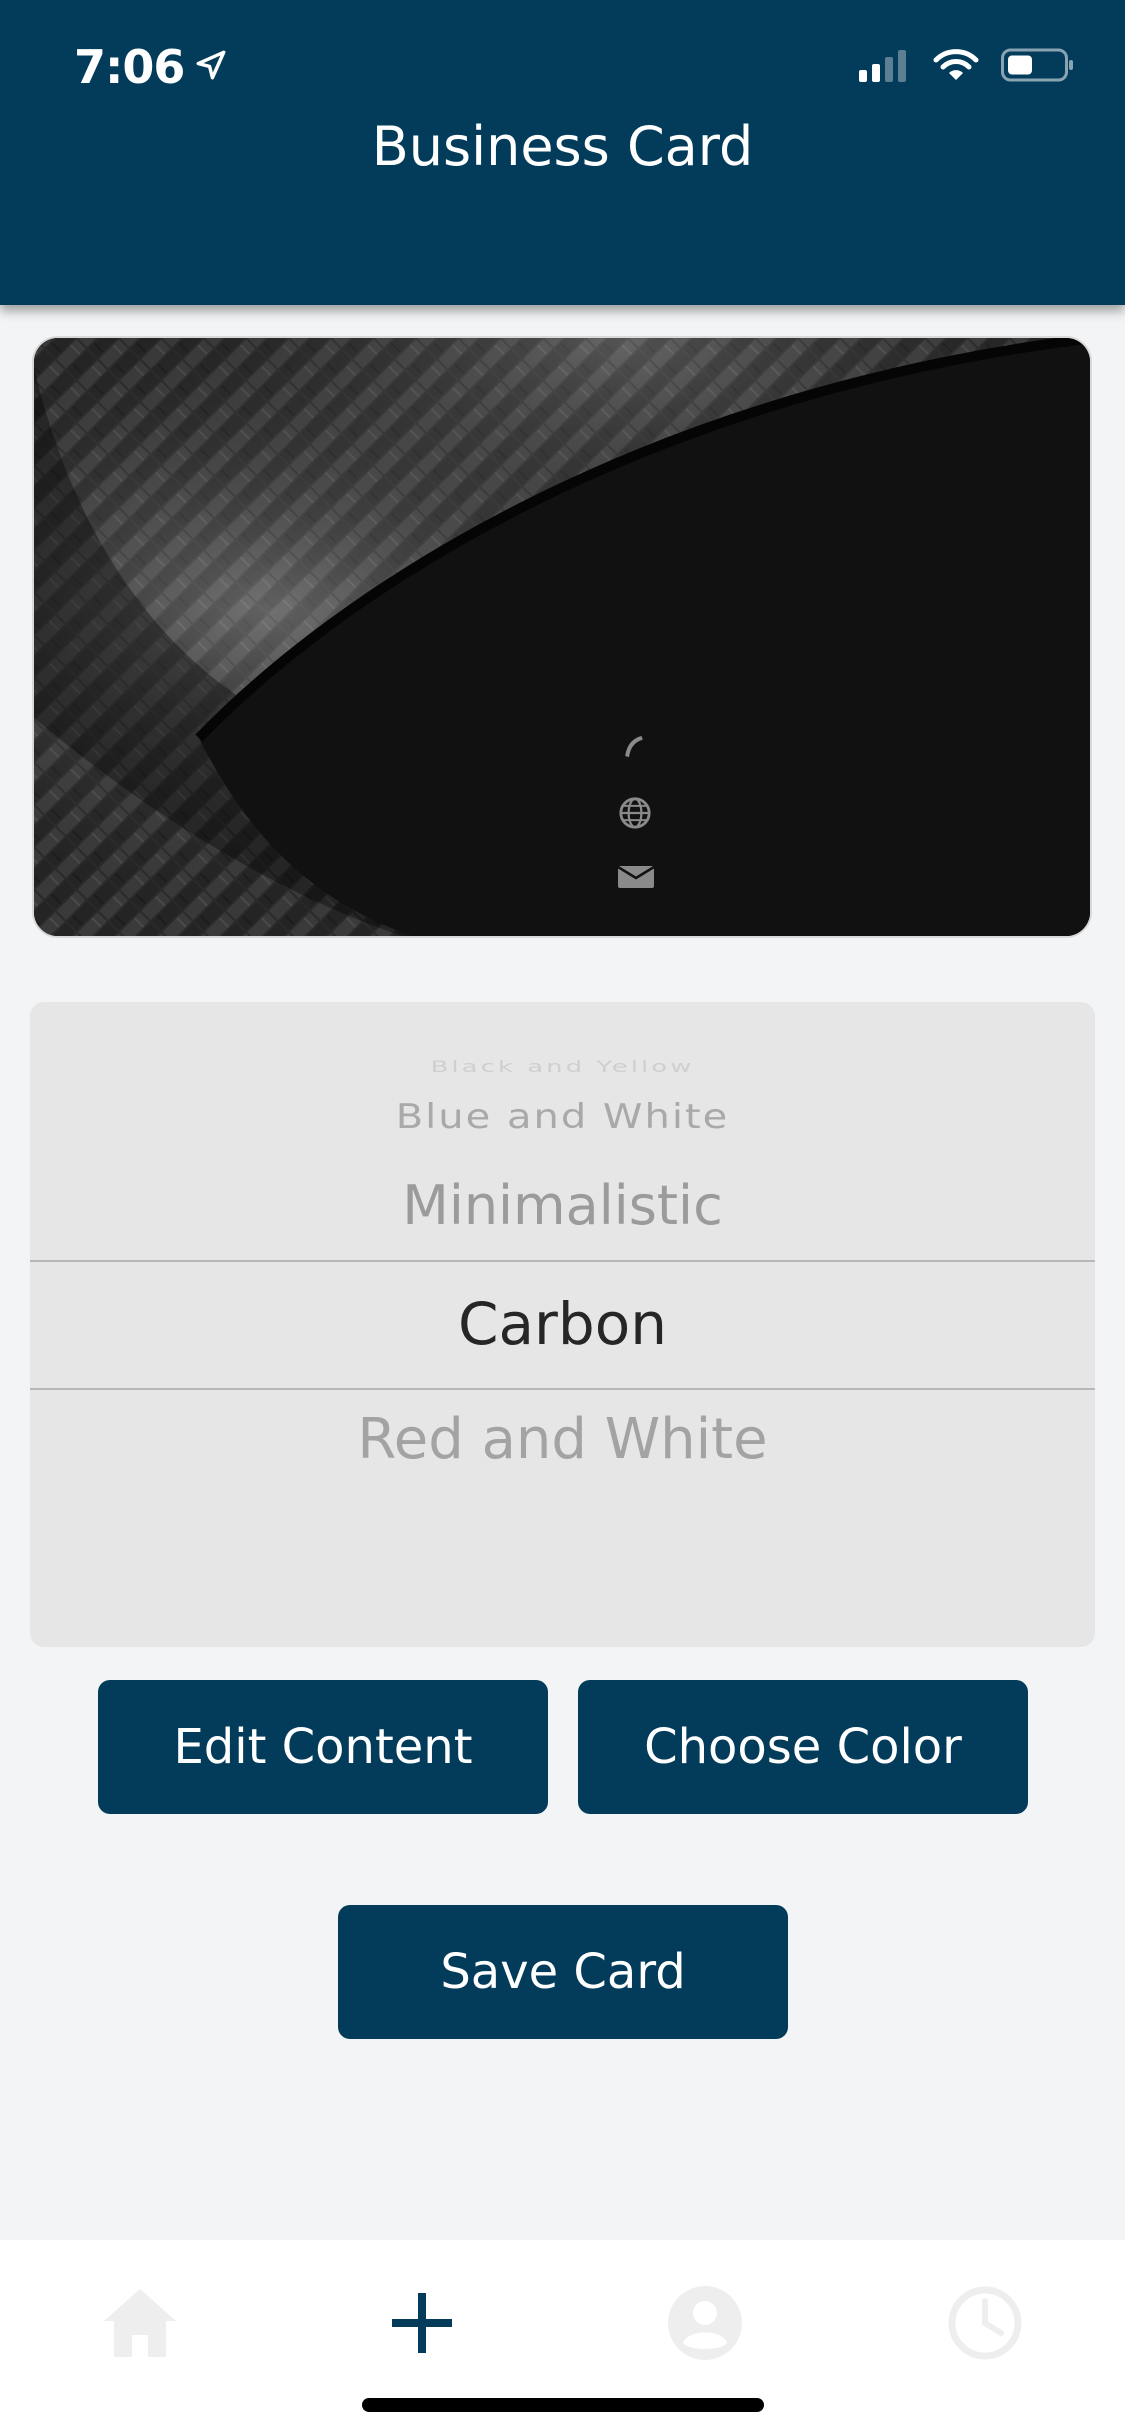  I want to click on tab-create, so click(422, 2325).